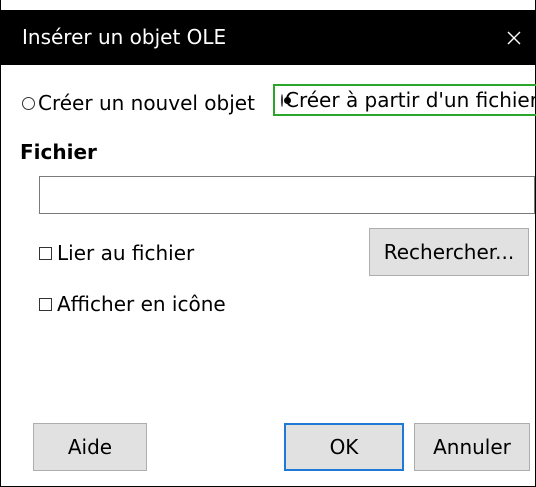 This screenshot has width=536, height=487. I want to click on close-button, so click(513, 37).